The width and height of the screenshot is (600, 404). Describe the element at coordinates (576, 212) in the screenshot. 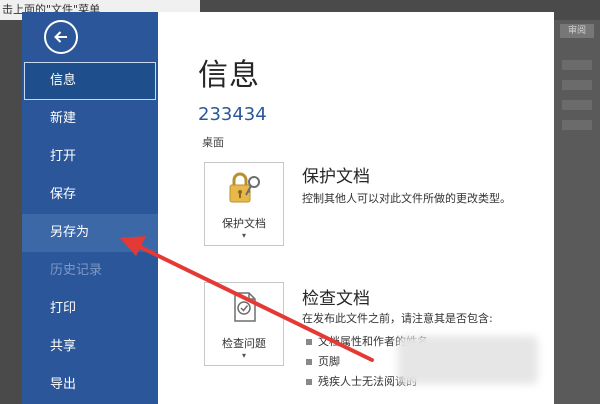

I see `background-right-panel` at that location.